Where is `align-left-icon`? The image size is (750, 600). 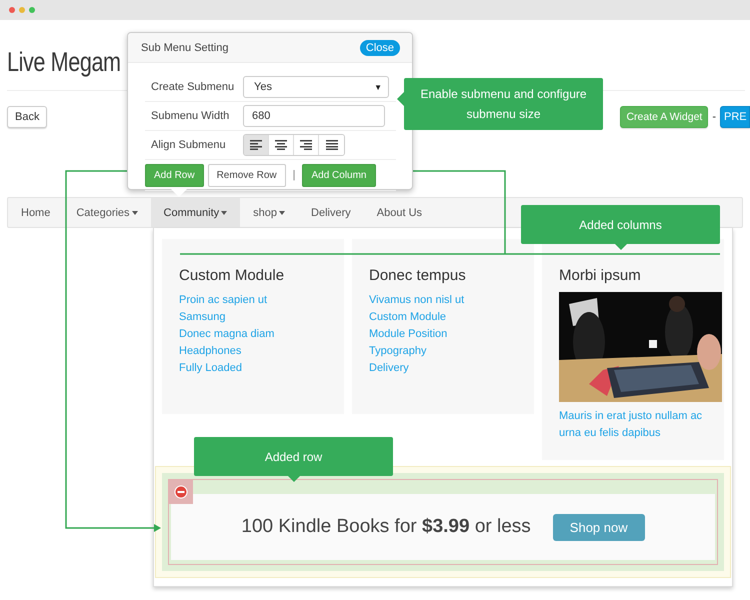 align-left-icon is located at coordinates (256, 145).